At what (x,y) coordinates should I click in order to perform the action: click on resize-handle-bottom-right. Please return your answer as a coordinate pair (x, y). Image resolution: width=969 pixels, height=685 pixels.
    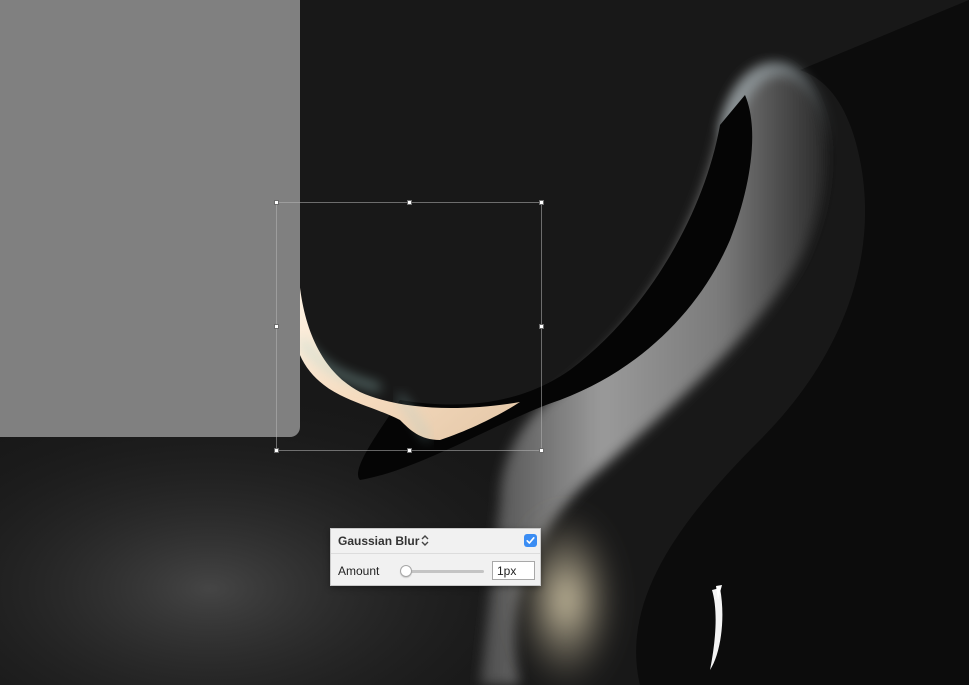
    Looking at the image, I should click on (541, 450).